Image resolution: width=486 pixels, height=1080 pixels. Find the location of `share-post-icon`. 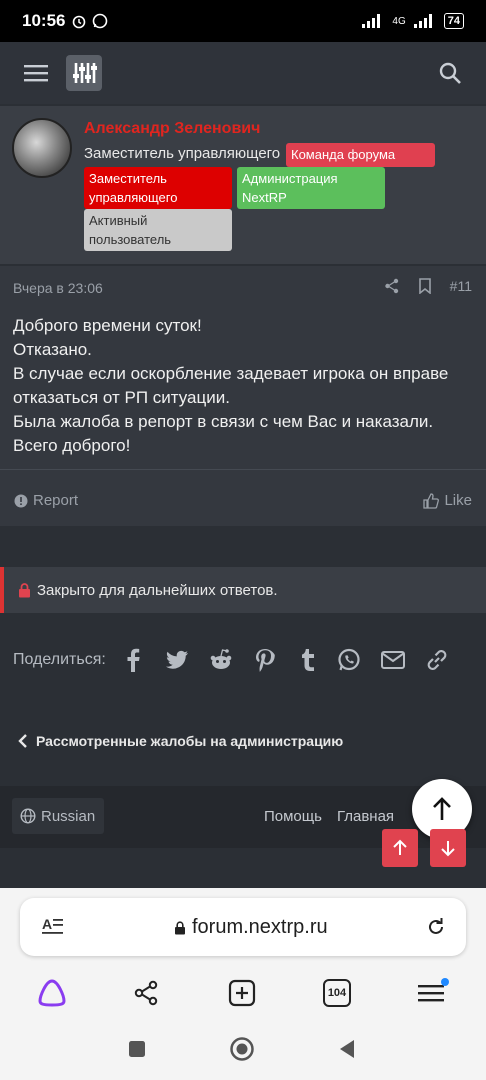

share-post-icon is located at coordinates (392, 286).